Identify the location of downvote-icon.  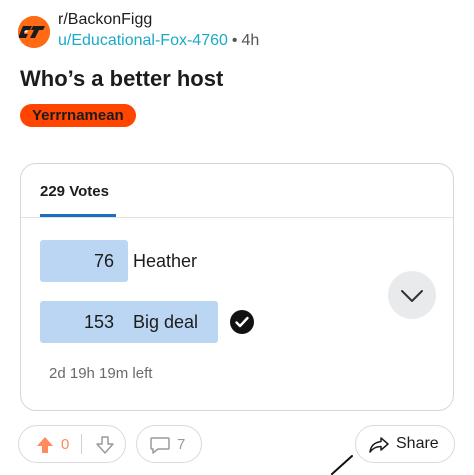
(105, 447).